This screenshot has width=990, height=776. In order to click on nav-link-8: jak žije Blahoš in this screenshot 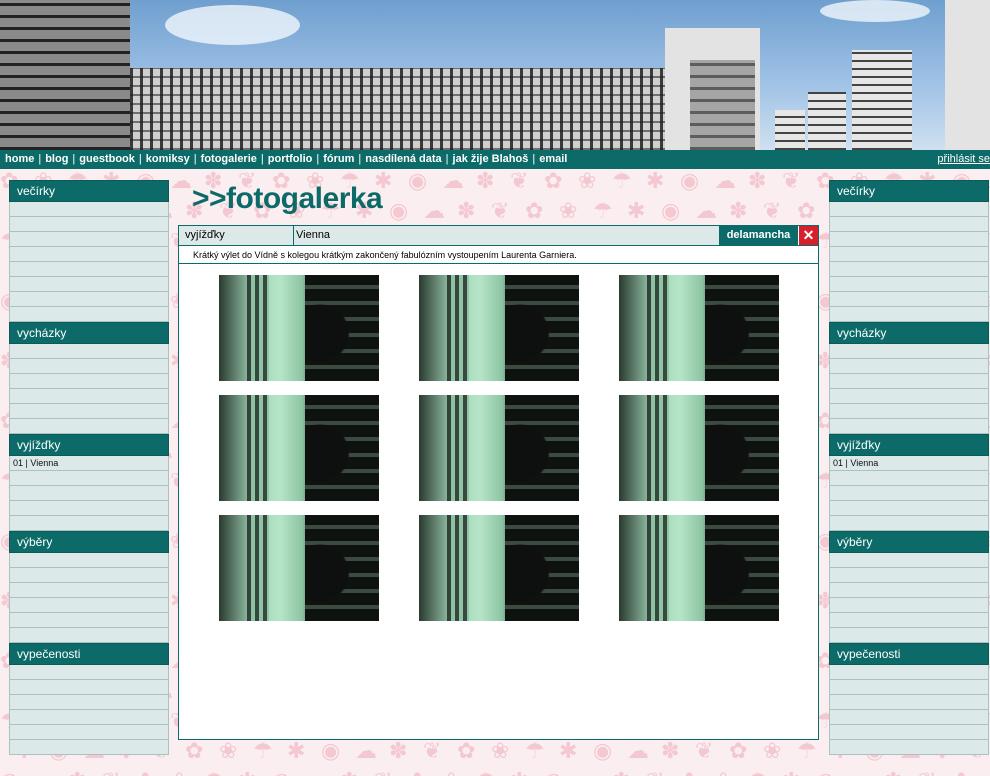, I will do `click(491, 159)`.